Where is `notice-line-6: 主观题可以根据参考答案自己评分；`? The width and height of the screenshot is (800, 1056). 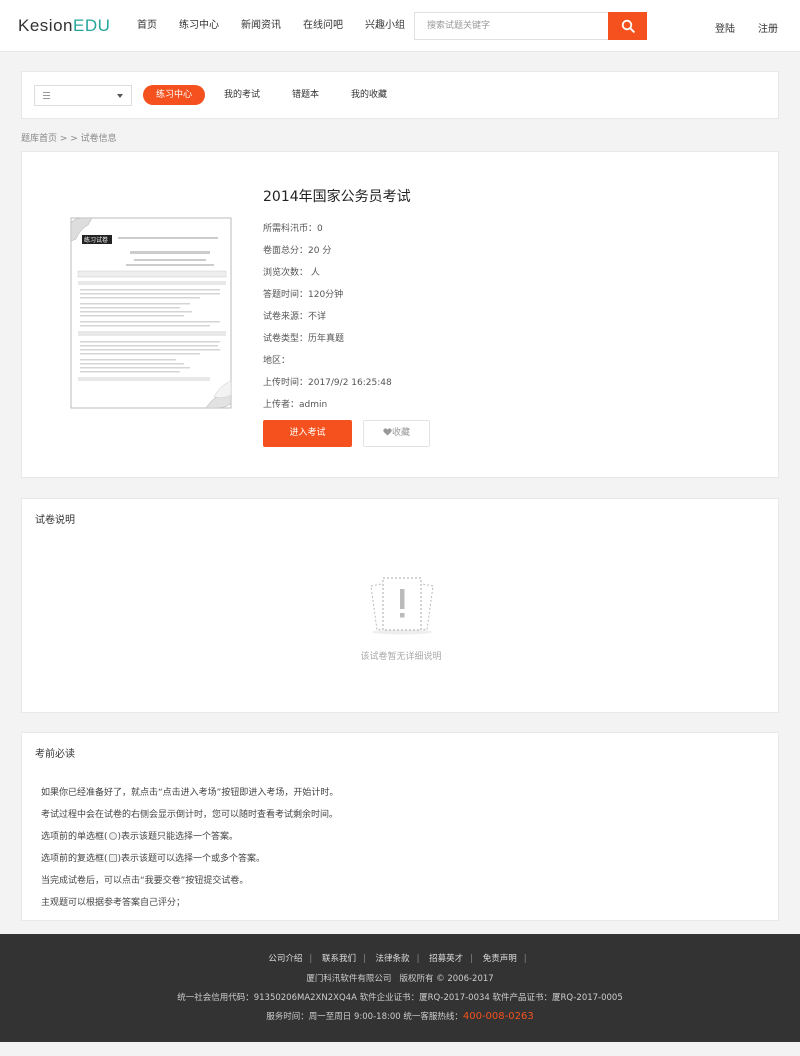
notice-line-6: 主观题可以根据参考答案自己评分； is located at coordinates (113, 903).